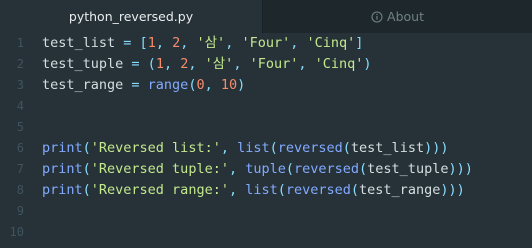  I want to click on line-number: 2, so click(20, 64).